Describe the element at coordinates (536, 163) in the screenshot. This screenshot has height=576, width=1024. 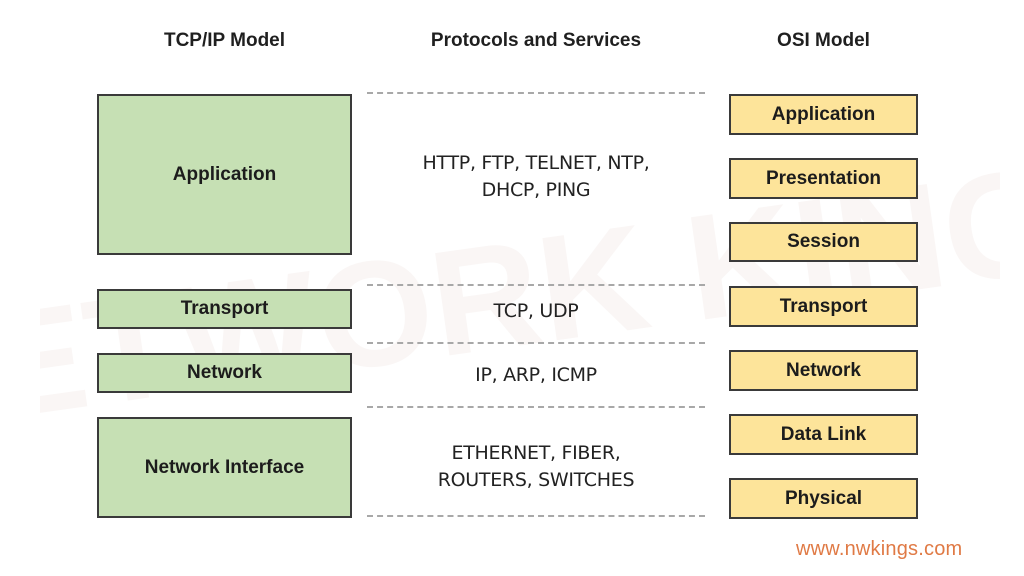
I see `protocols-line: HTTP, FTP, TELNET, NTP,` at that location.